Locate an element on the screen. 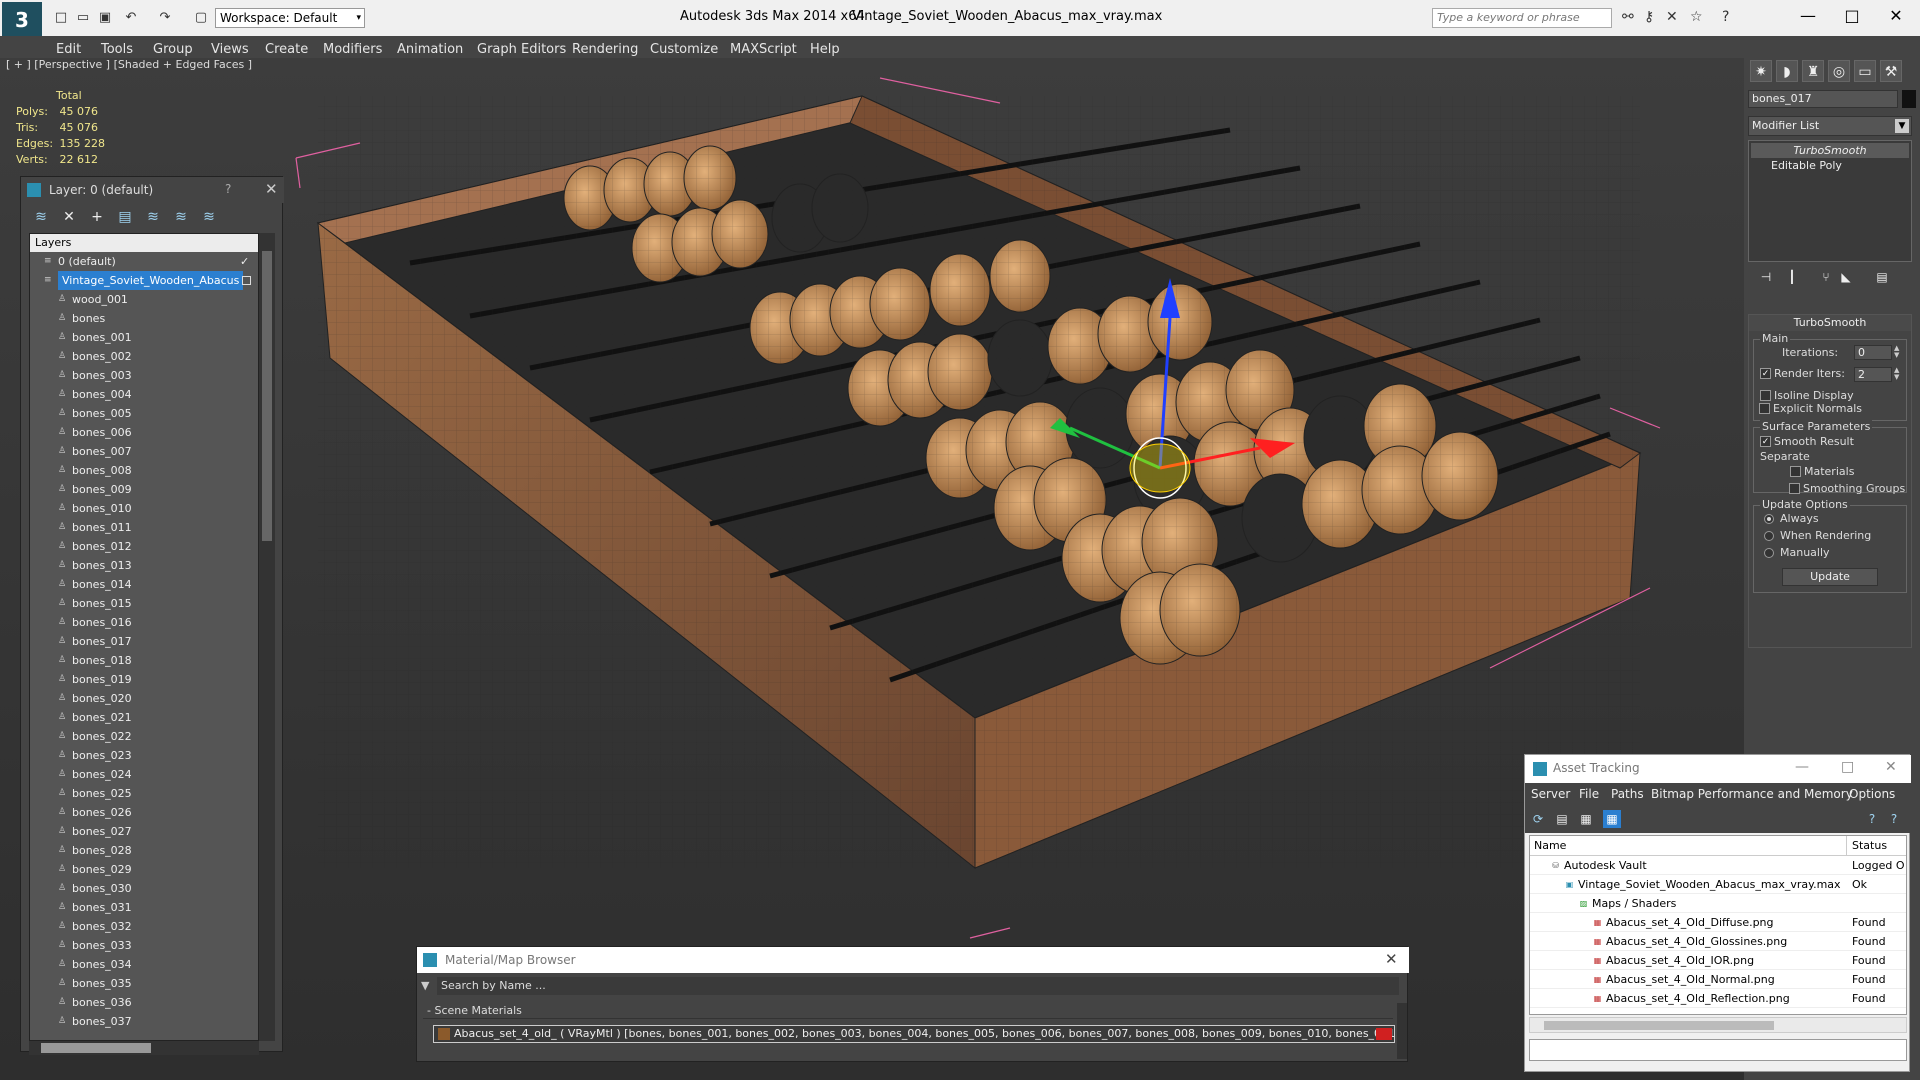 The width and height of the screenshot is (1920, 1080). scene-materials-section: - Scene Materials is located at coordinates (908, 1011).